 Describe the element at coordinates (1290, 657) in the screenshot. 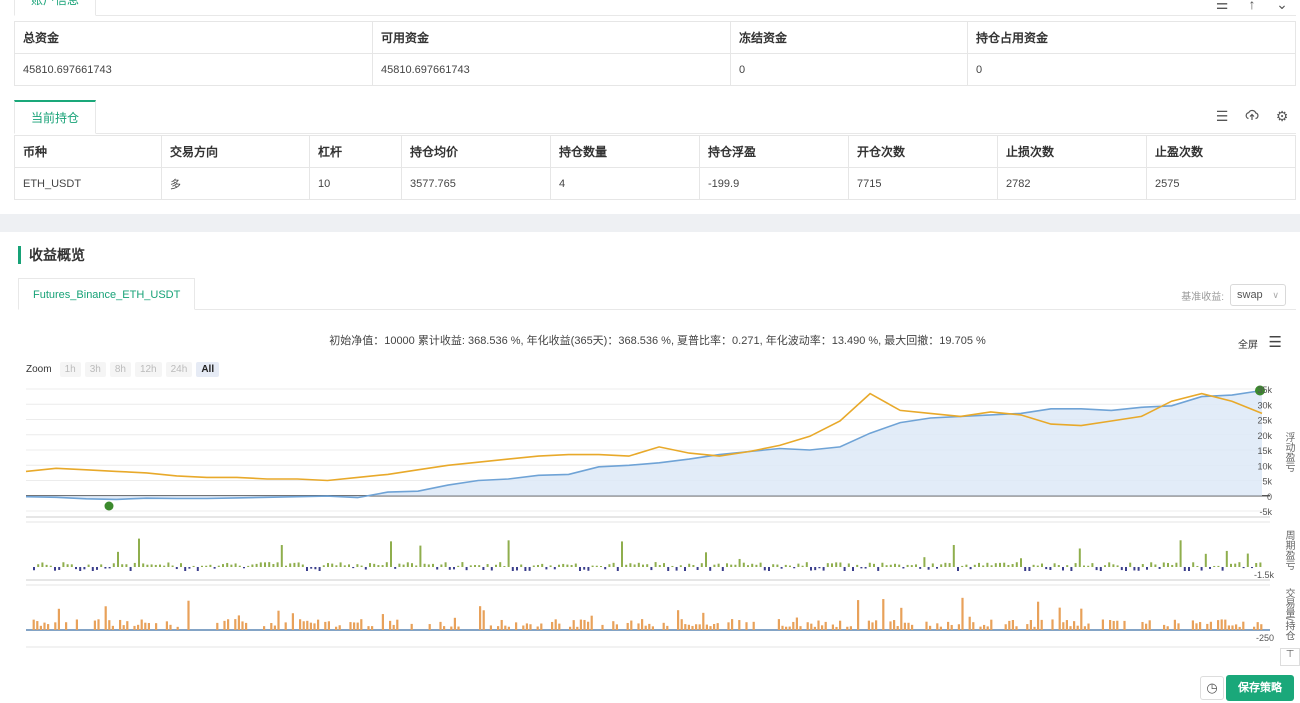

I see `pin-icon: ⊤` at that location.